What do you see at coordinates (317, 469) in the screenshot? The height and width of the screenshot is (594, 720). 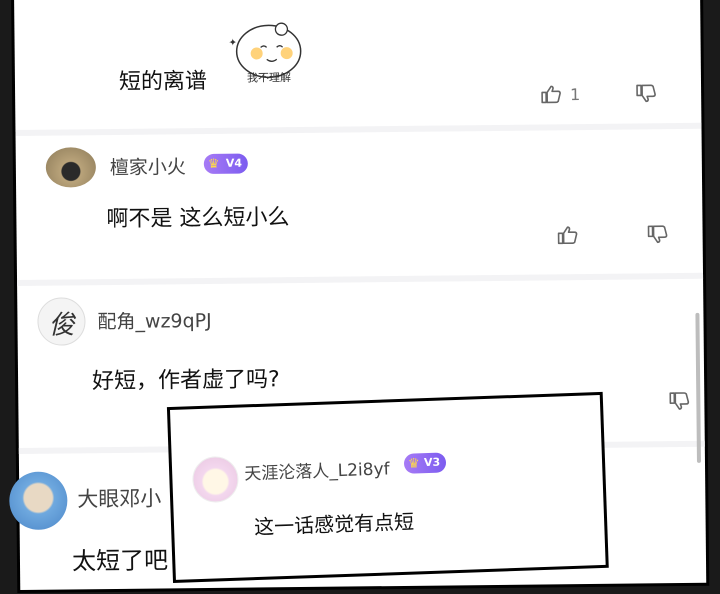 I see `username: 天涯沦落人_L2i8yf` at bounding box center [317, 469].